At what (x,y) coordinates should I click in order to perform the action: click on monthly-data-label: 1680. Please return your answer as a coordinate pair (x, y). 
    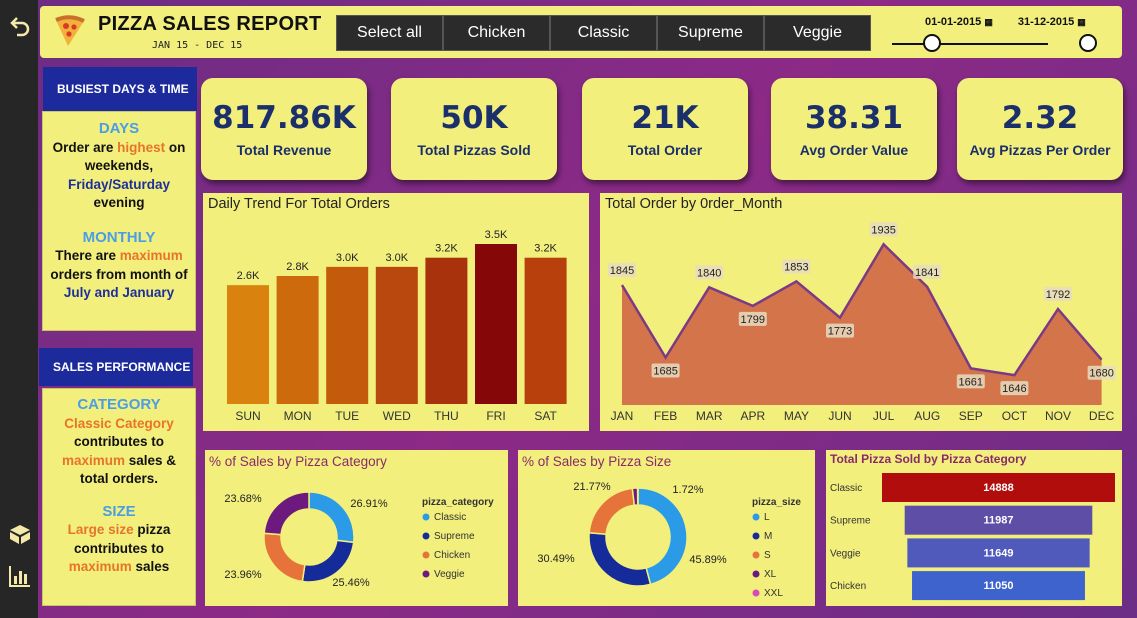
    Looking at the image, I should click on (1101, 374).